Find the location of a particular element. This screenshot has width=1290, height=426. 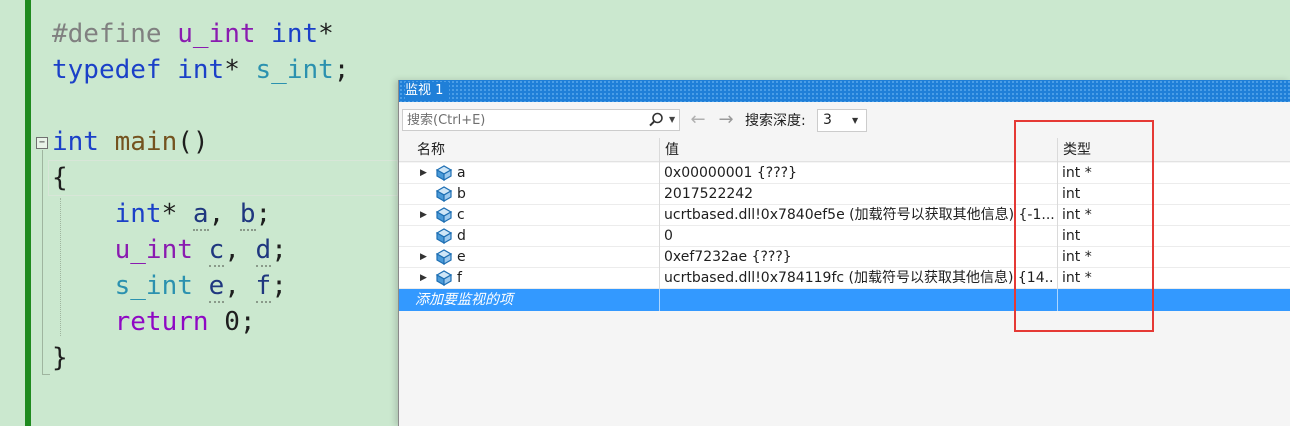

chevron-down-icon: ▼ is located at coordinates (855, 120).